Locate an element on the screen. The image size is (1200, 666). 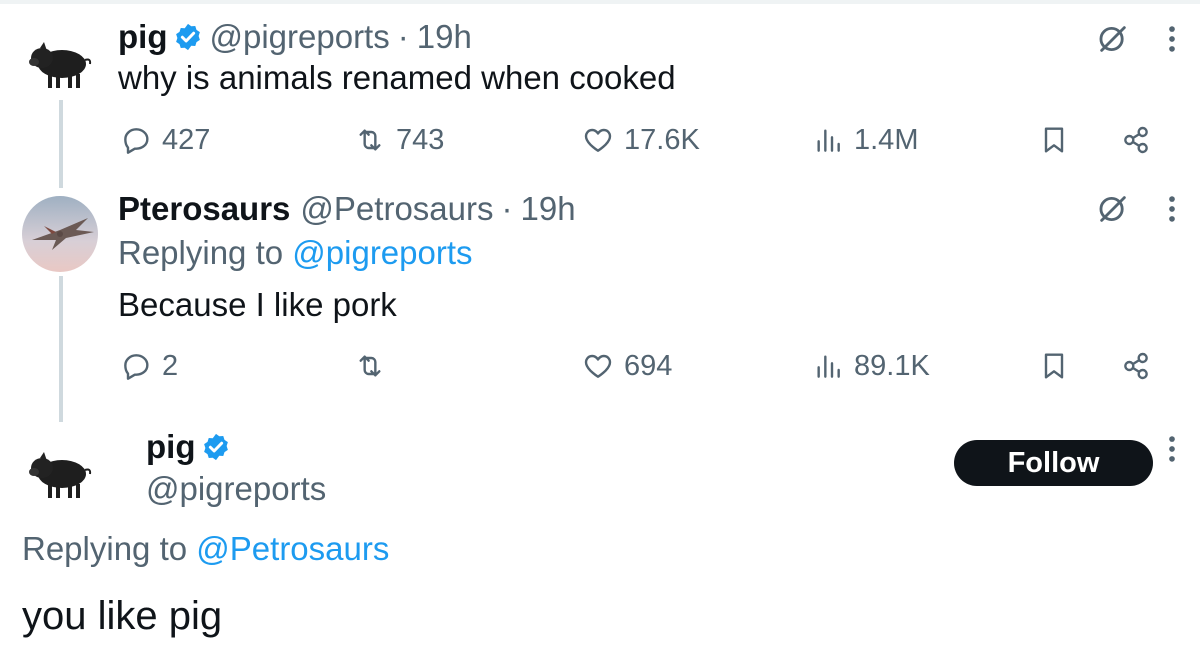
author-name: Pterosaurs is located at coordinates (204, 209).